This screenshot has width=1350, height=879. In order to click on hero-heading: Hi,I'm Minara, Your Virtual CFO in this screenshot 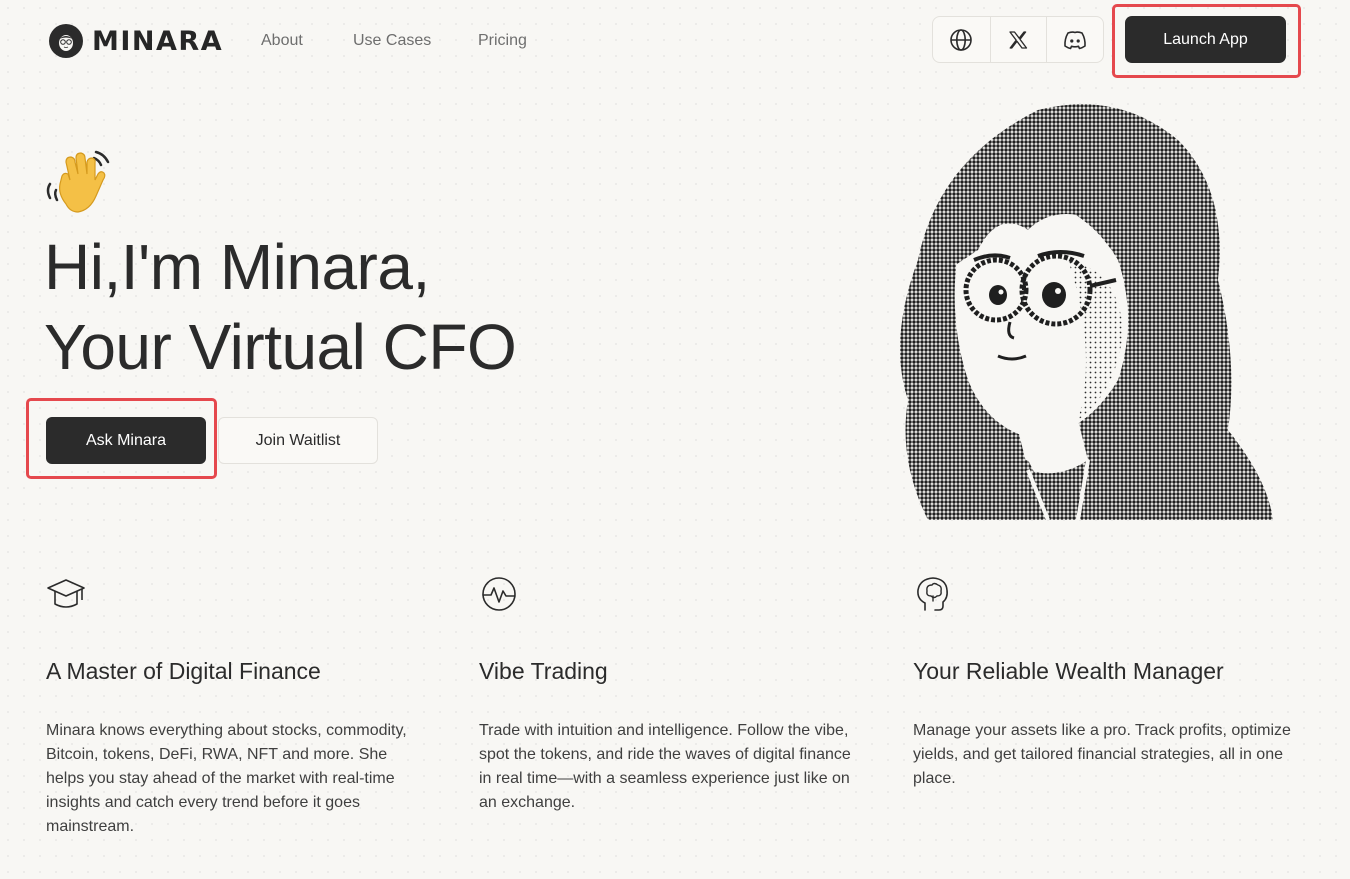, I will do `click(280, 307)`.